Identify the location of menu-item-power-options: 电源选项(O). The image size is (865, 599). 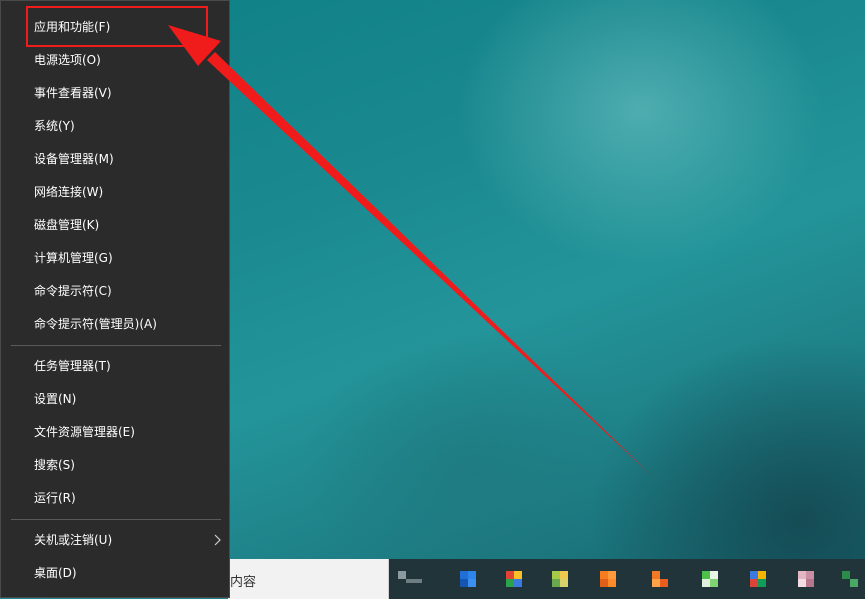
(115, 60).